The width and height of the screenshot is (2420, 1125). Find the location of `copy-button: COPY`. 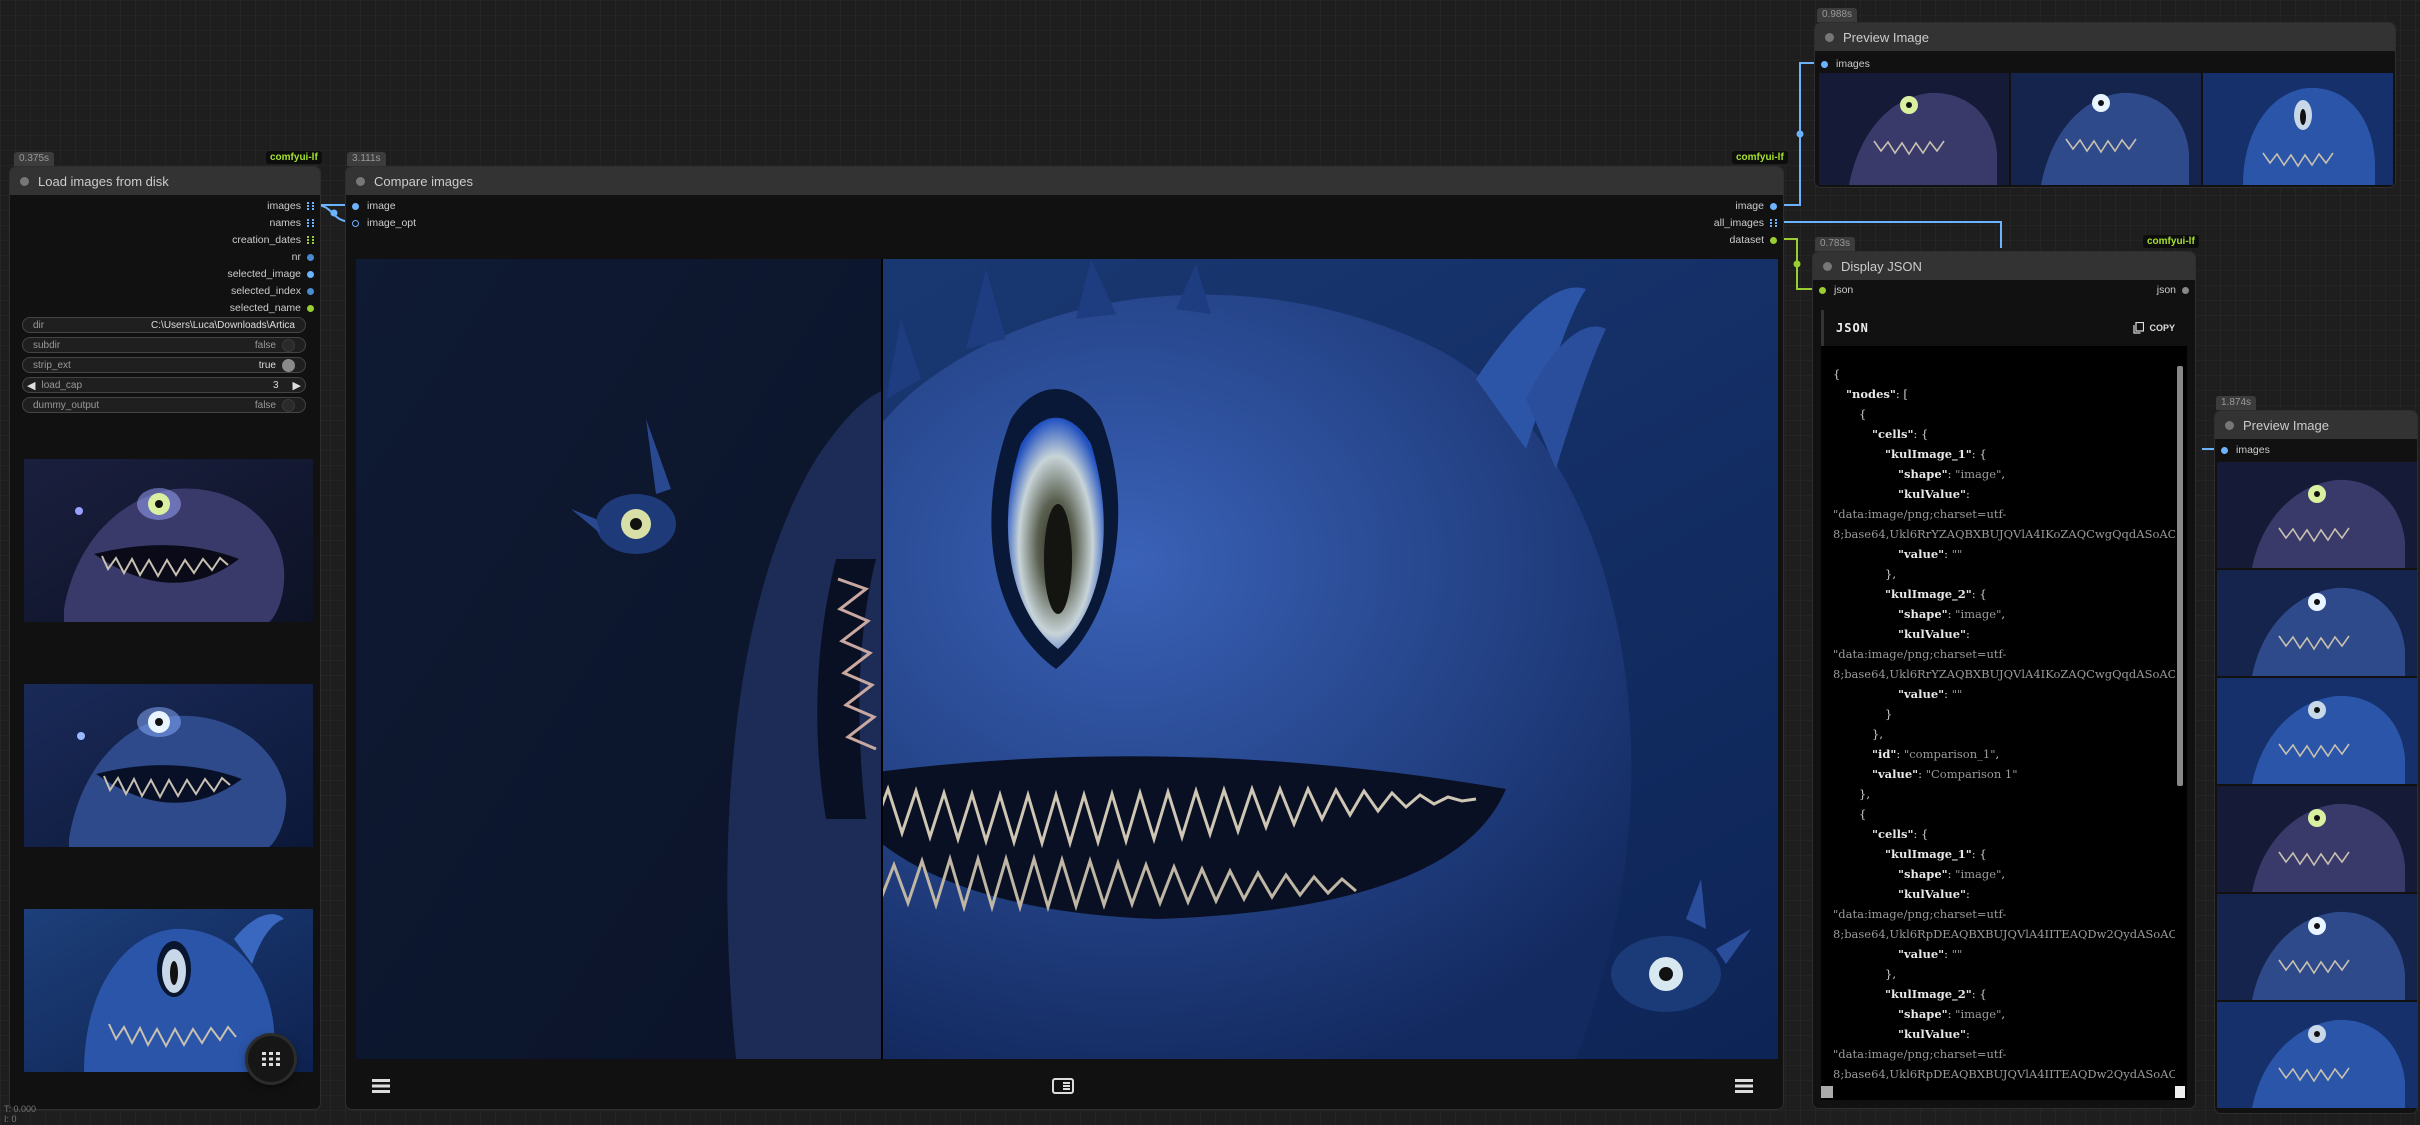

copy-button: COPY is located at coordinates (2154, 328).